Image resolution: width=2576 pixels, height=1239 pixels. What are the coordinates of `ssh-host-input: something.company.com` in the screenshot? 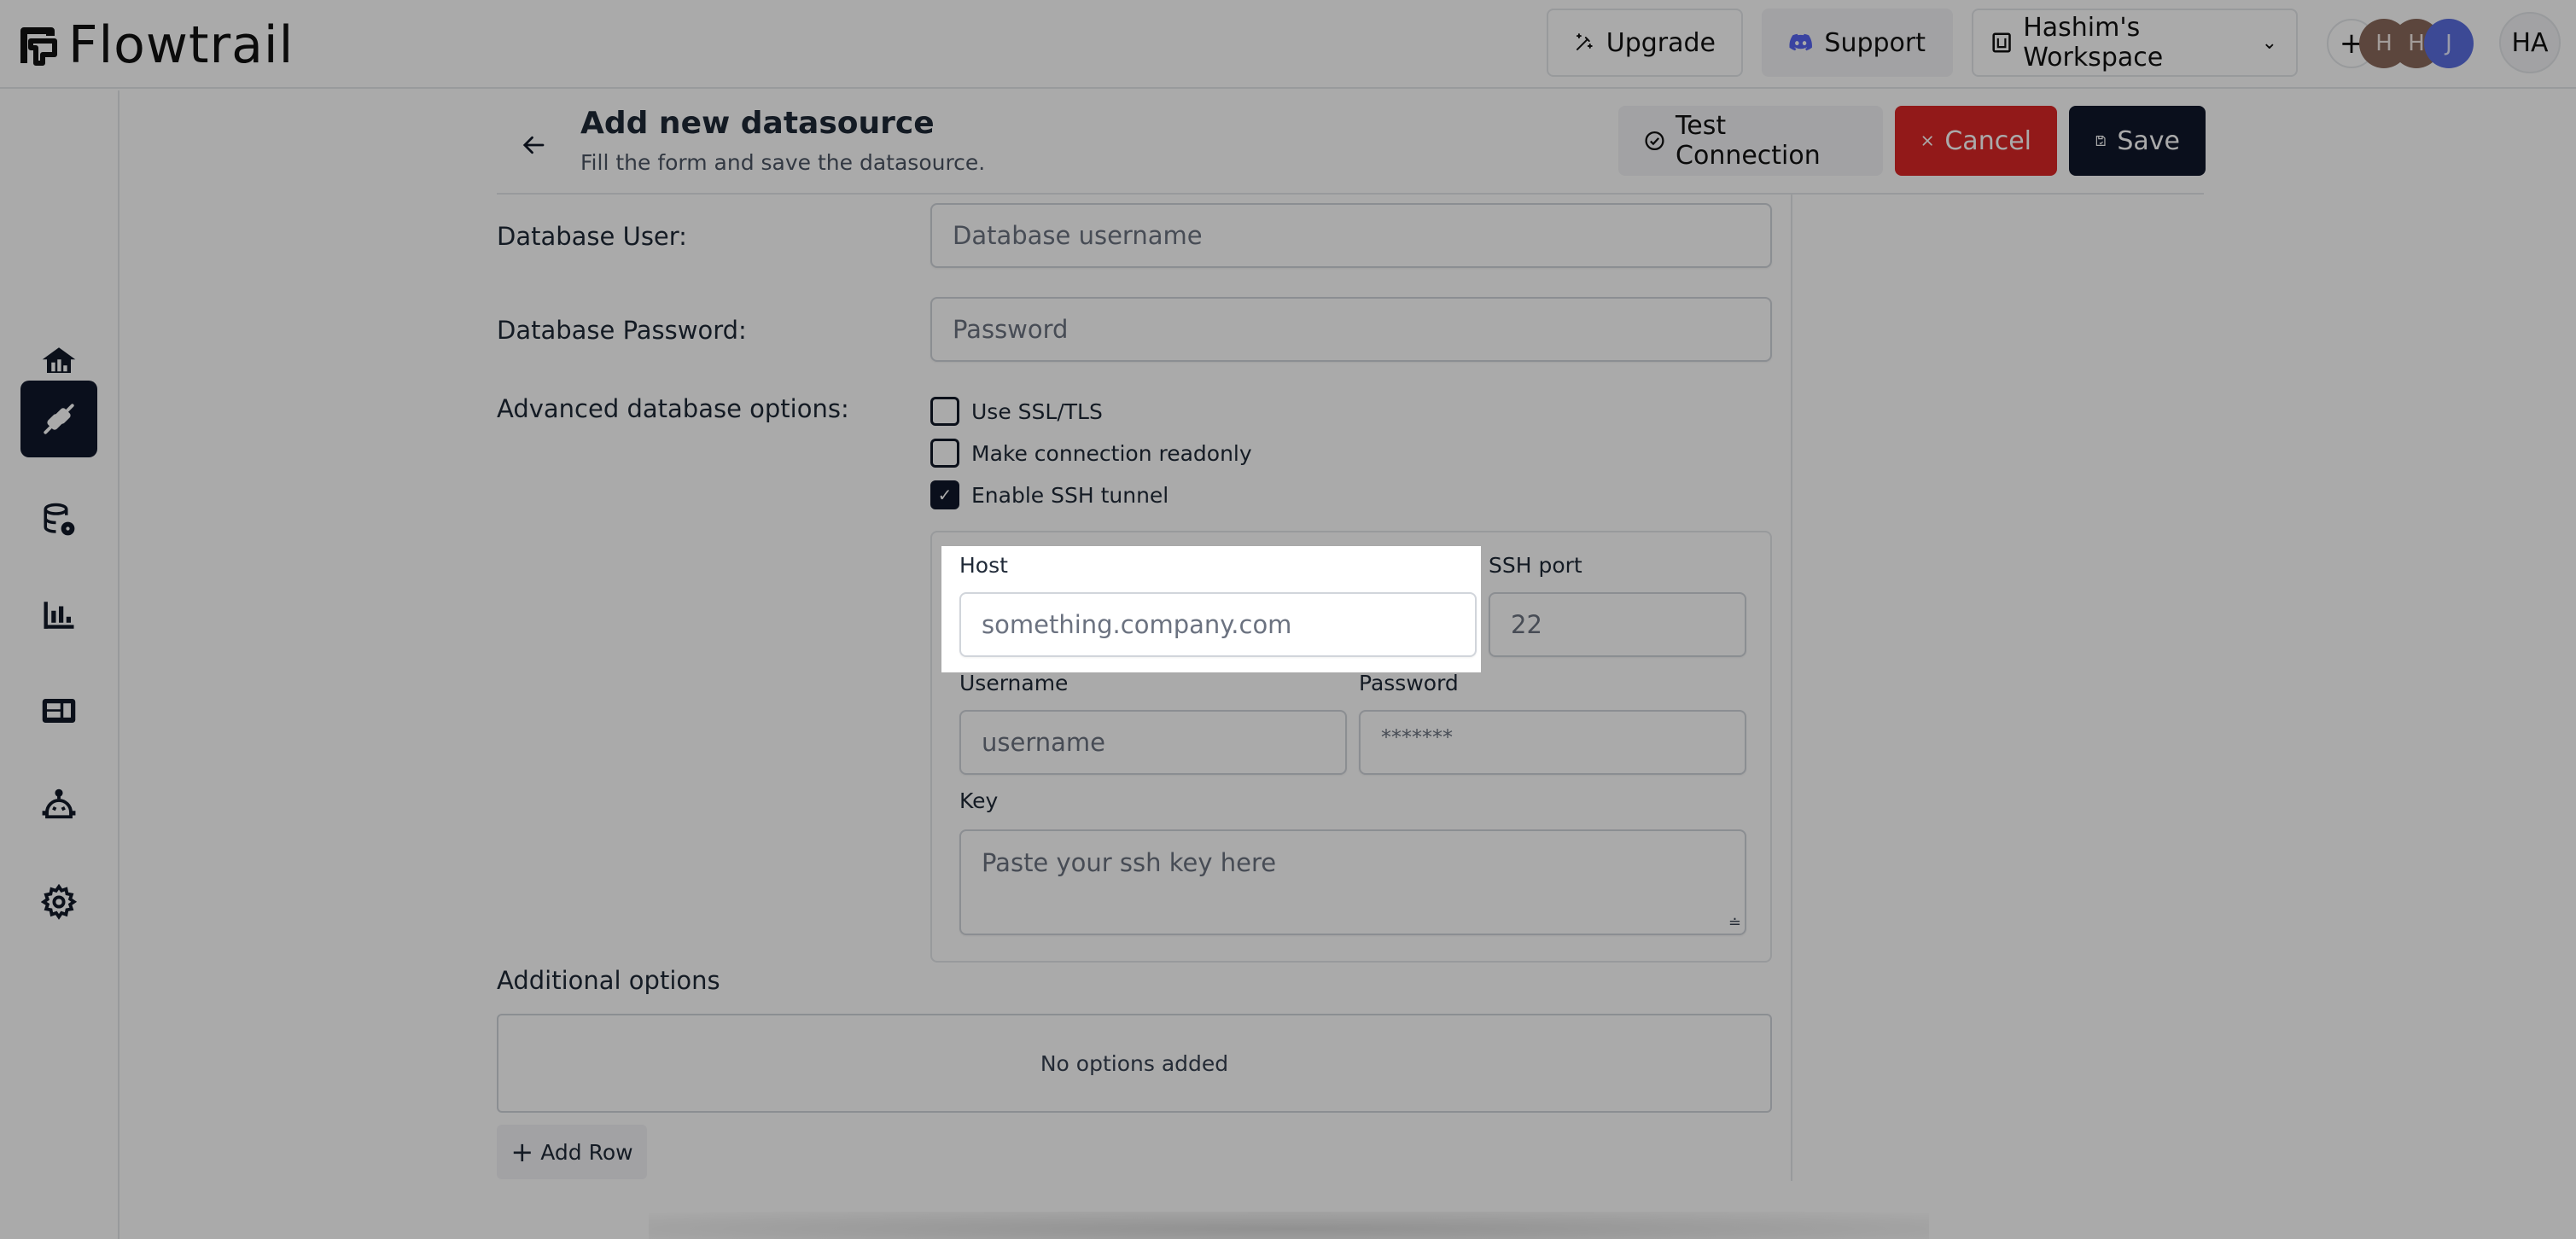 It's located at (1218, 624).